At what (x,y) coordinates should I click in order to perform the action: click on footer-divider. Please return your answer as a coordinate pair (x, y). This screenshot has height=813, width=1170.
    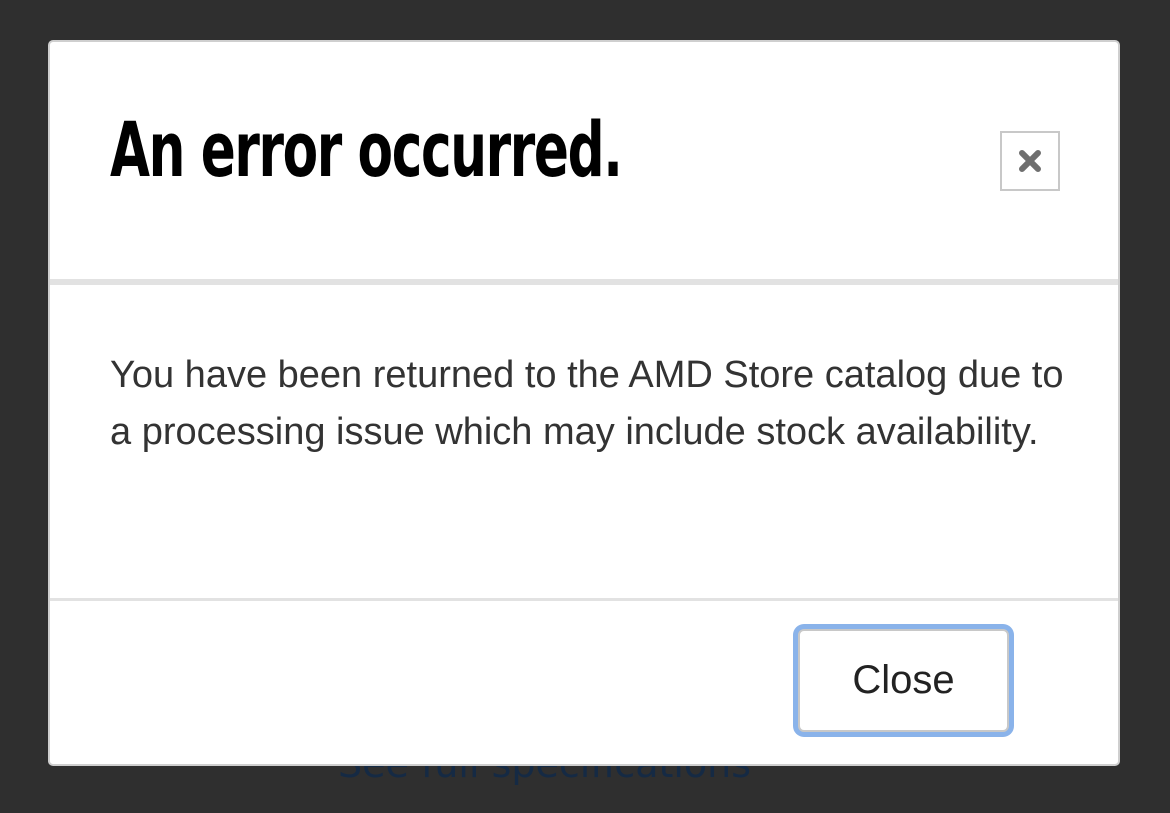
    Looking at the image, I should click on (584, 599).